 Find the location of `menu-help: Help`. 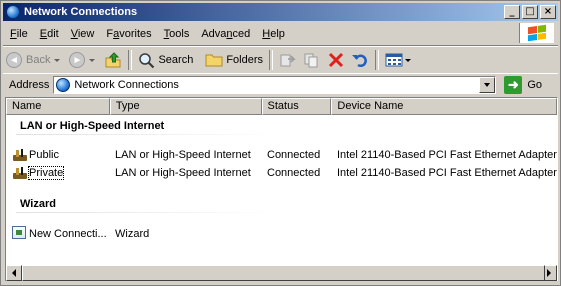

menu-help: Help is located at coordinates (273, 34).